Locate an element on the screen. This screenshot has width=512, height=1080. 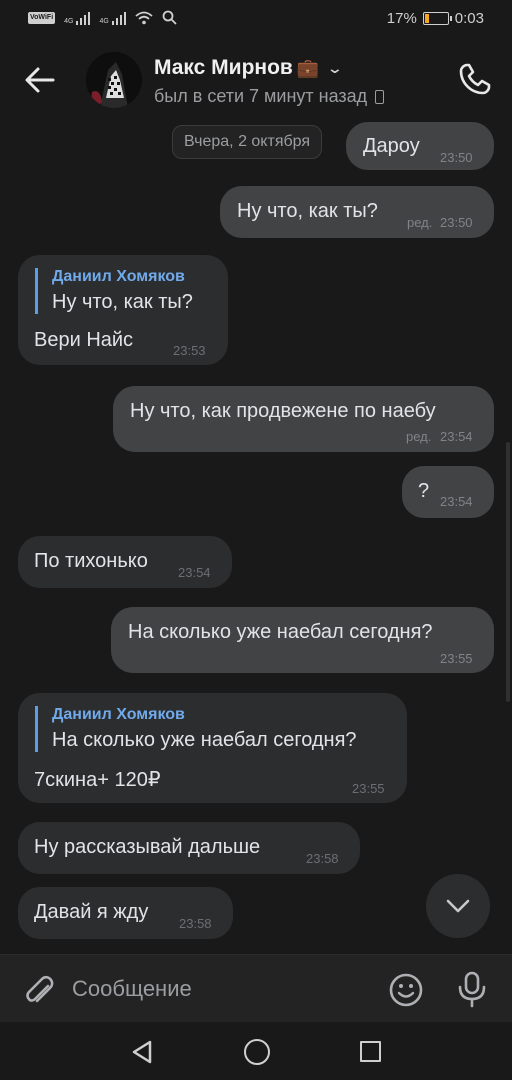
system-navigation-bar is located at coordinates (256, 1051).